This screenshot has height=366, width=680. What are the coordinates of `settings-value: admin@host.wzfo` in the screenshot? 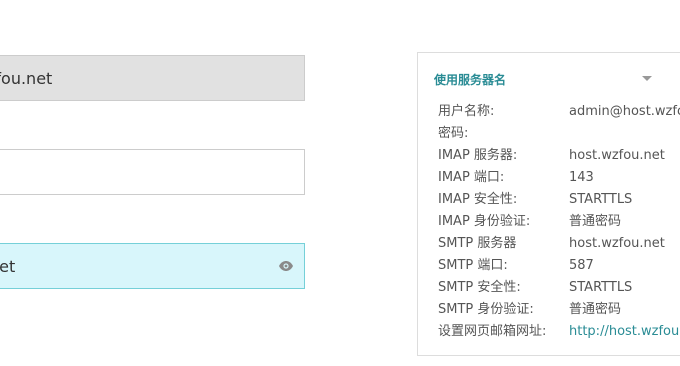 It's located at (624, 111).